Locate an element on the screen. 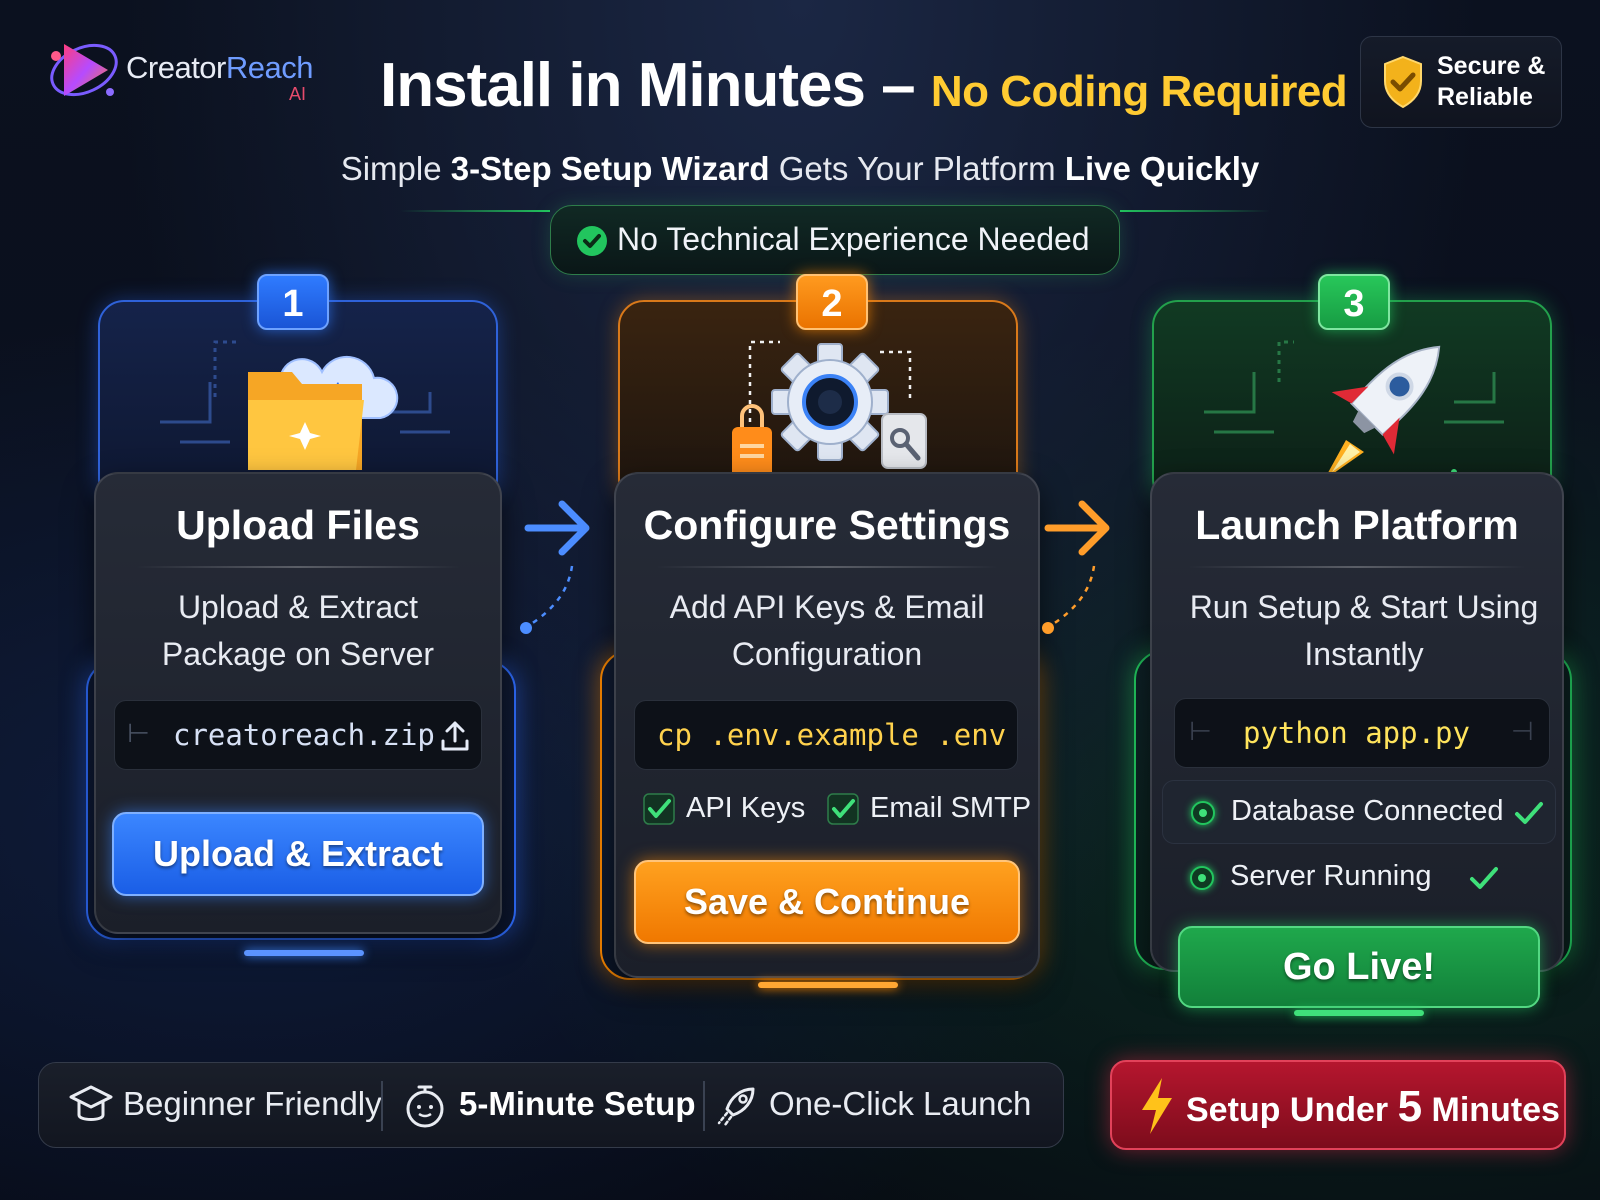 The width and height of the screenshot is (1600, 1200). step1-description: Upload & Extract Package on Server is located at coordinates (298, 630).